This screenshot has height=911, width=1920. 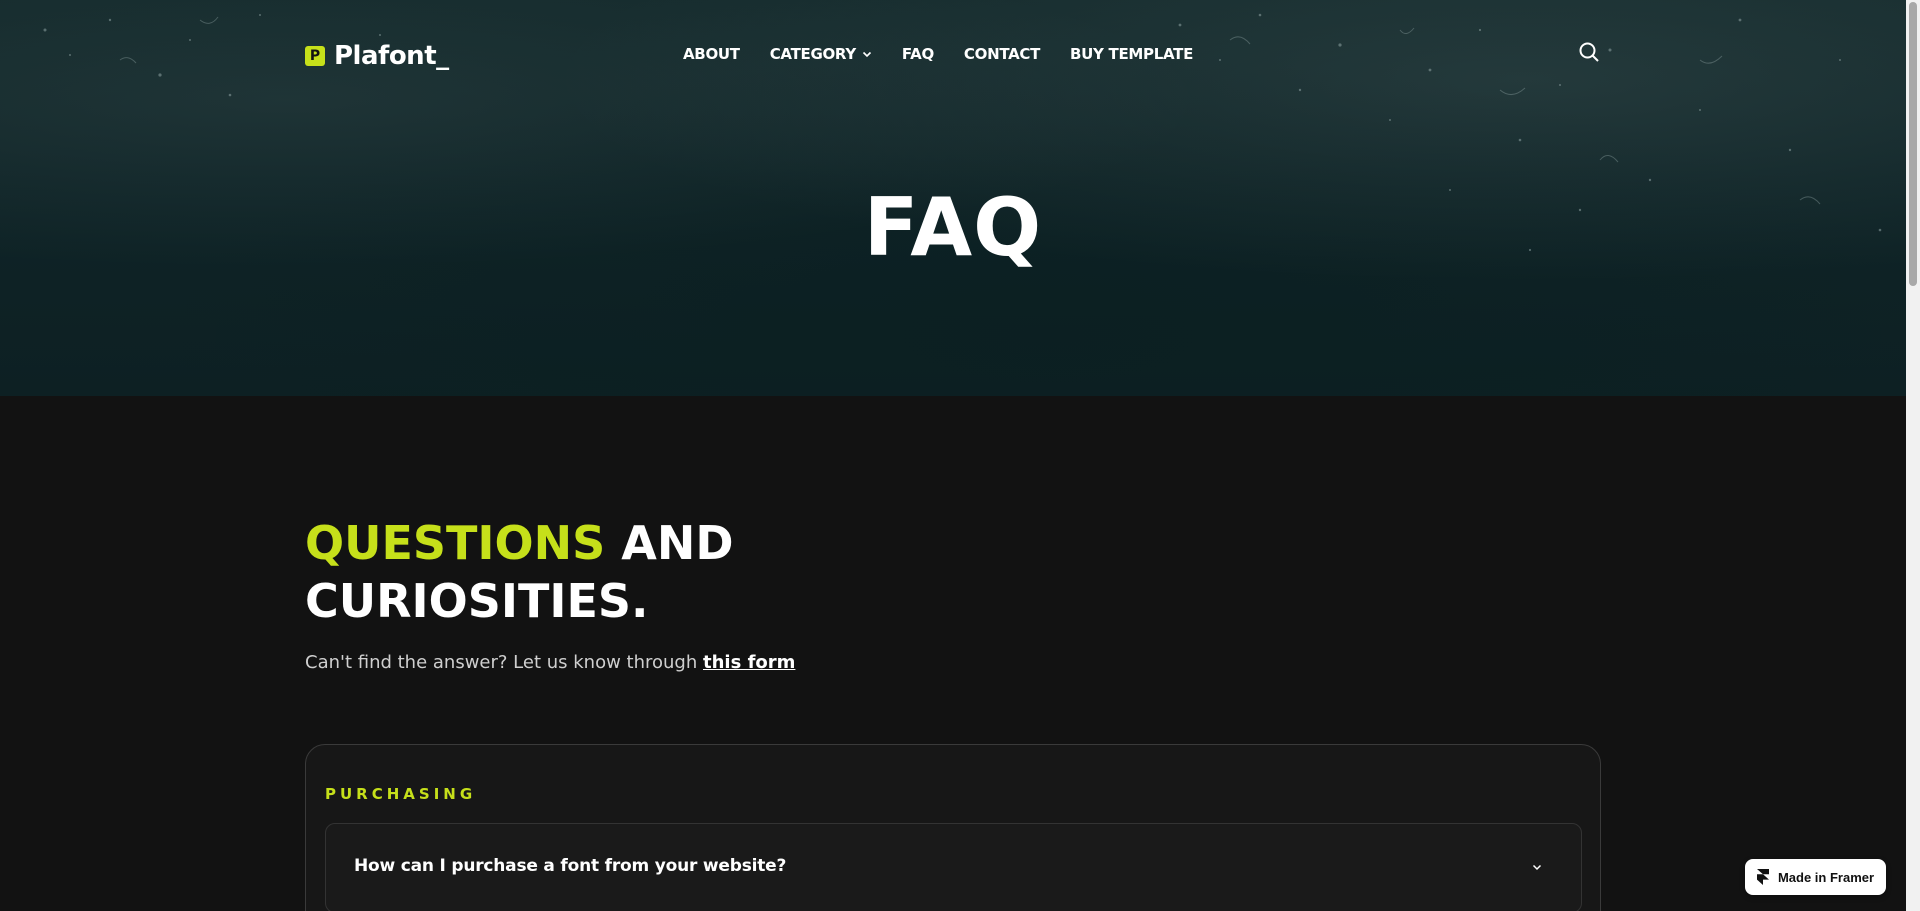 I want to click on nav-item-about: ABOUT, so click(x=711, y=54).